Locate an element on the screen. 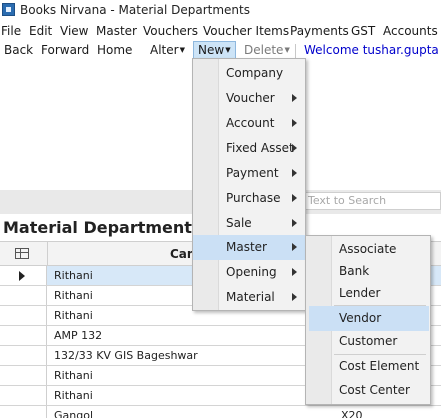  menu-item-label: Payment is located at coordinates (252, 173).